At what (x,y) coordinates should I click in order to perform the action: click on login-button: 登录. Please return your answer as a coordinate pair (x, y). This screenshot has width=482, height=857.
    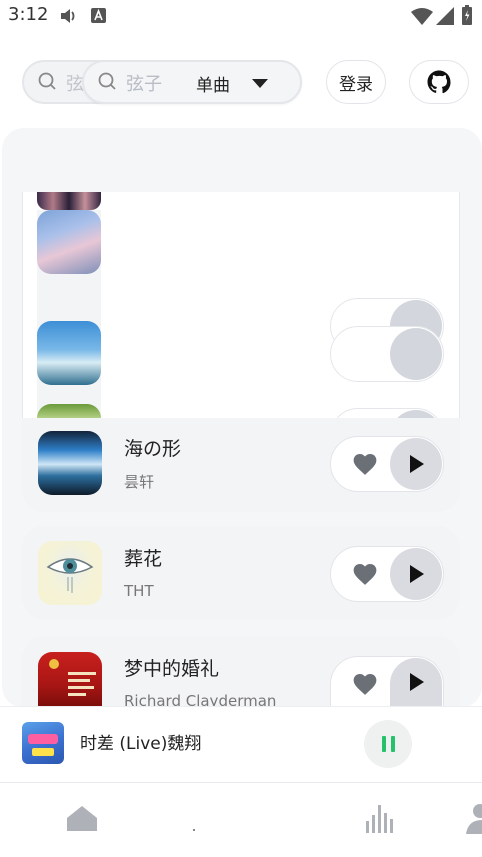
    Looking at the image, I should click on (356, 82).